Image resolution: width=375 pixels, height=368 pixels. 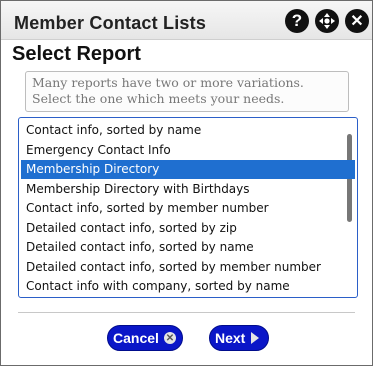 What do you see at coordinates (188, 189) in the screenshot?
I see `report-list-item: Membership Directory with Birthdays` at bounding box center [188, 189].